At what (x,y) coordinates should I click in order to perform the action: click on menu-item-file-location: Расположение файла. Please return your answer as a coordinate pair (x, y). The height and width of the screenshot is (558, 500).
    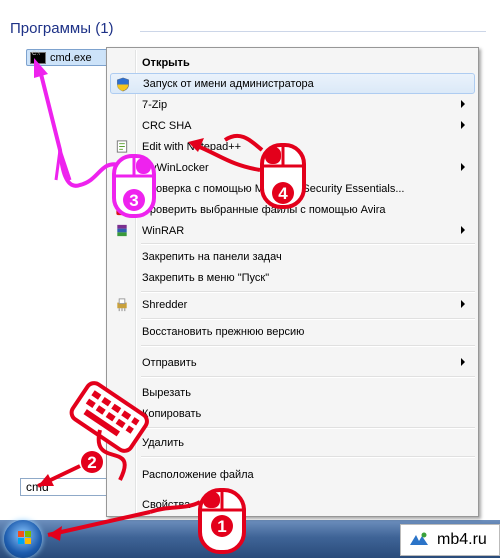
    Looking at the image, I should click on (292, 474).